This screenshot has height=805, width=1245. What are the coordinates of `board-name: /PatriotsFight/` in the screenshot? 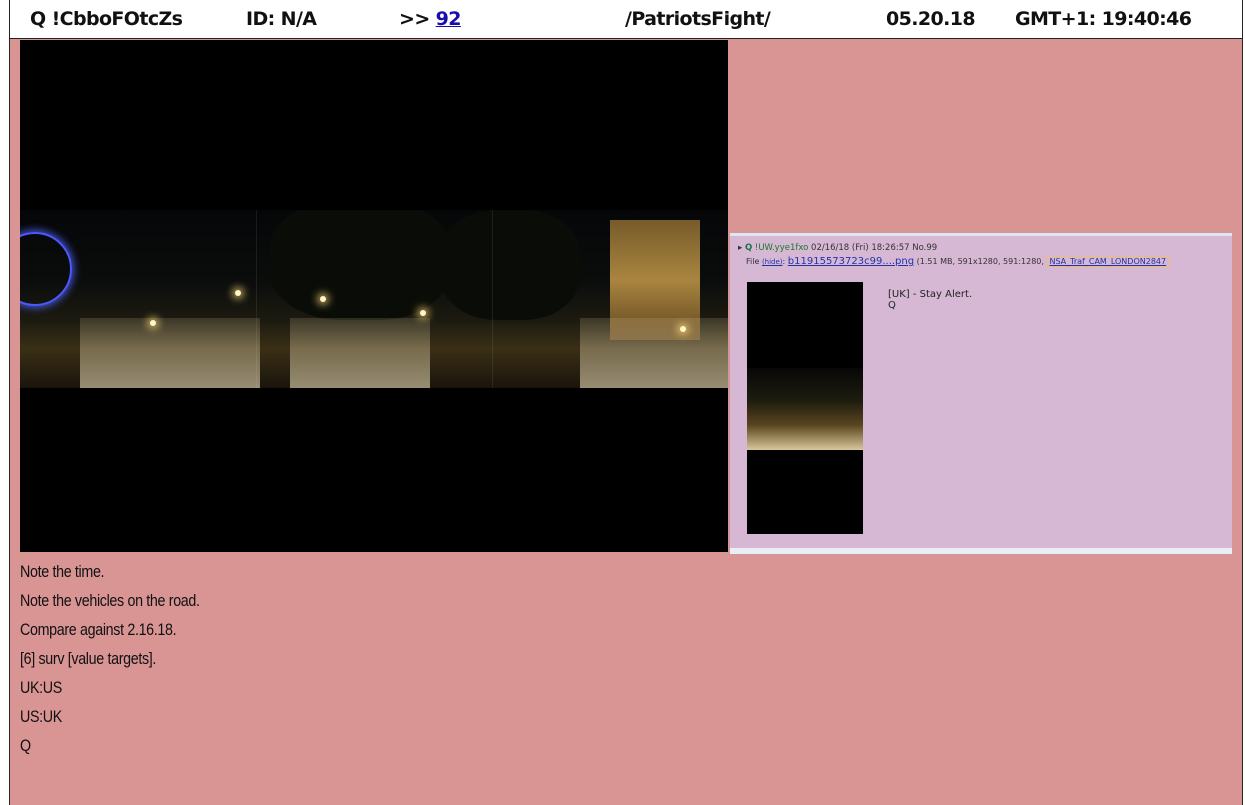 It's located at (698, 19).